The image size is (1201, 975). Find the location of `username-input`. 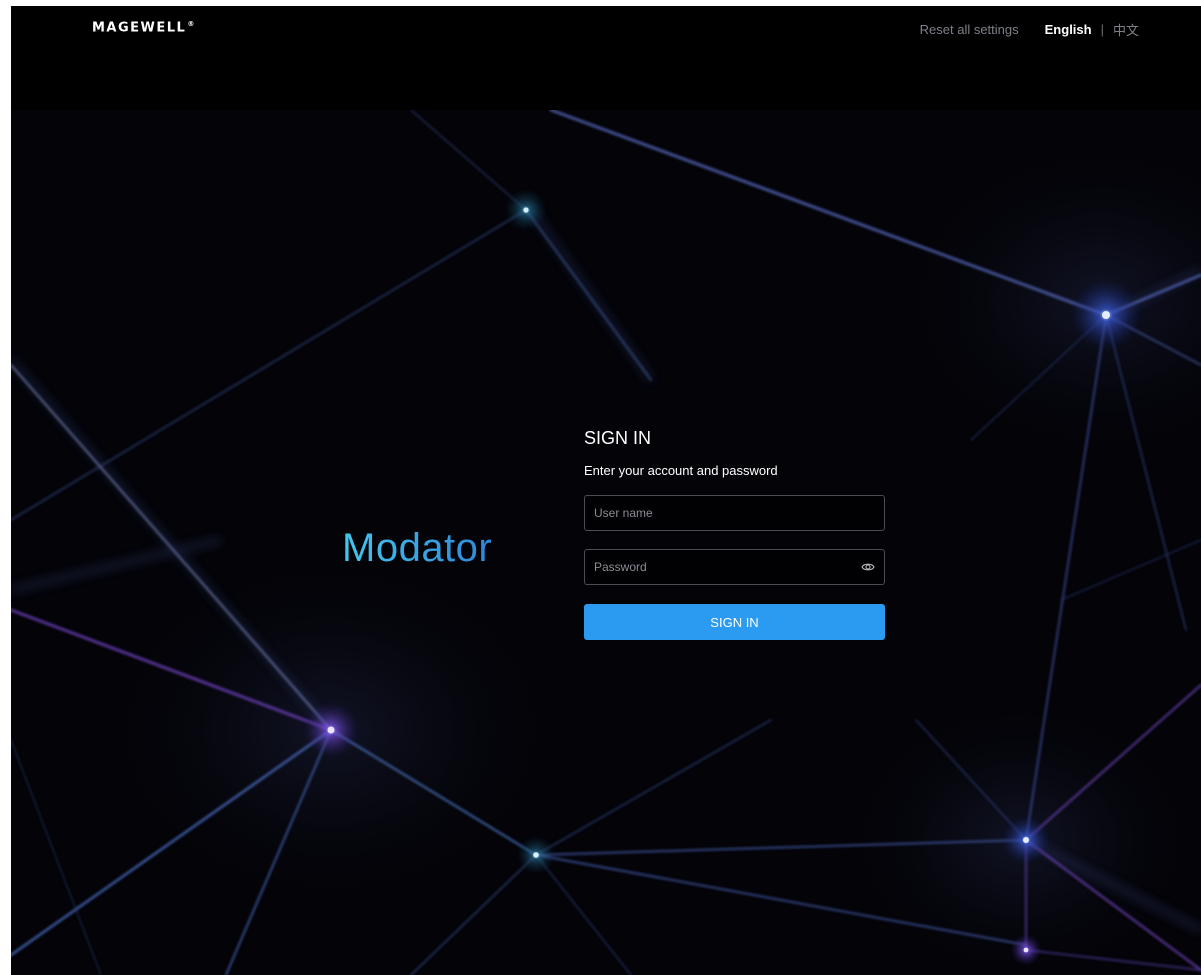

username-input is located at coordinates (734, 513).